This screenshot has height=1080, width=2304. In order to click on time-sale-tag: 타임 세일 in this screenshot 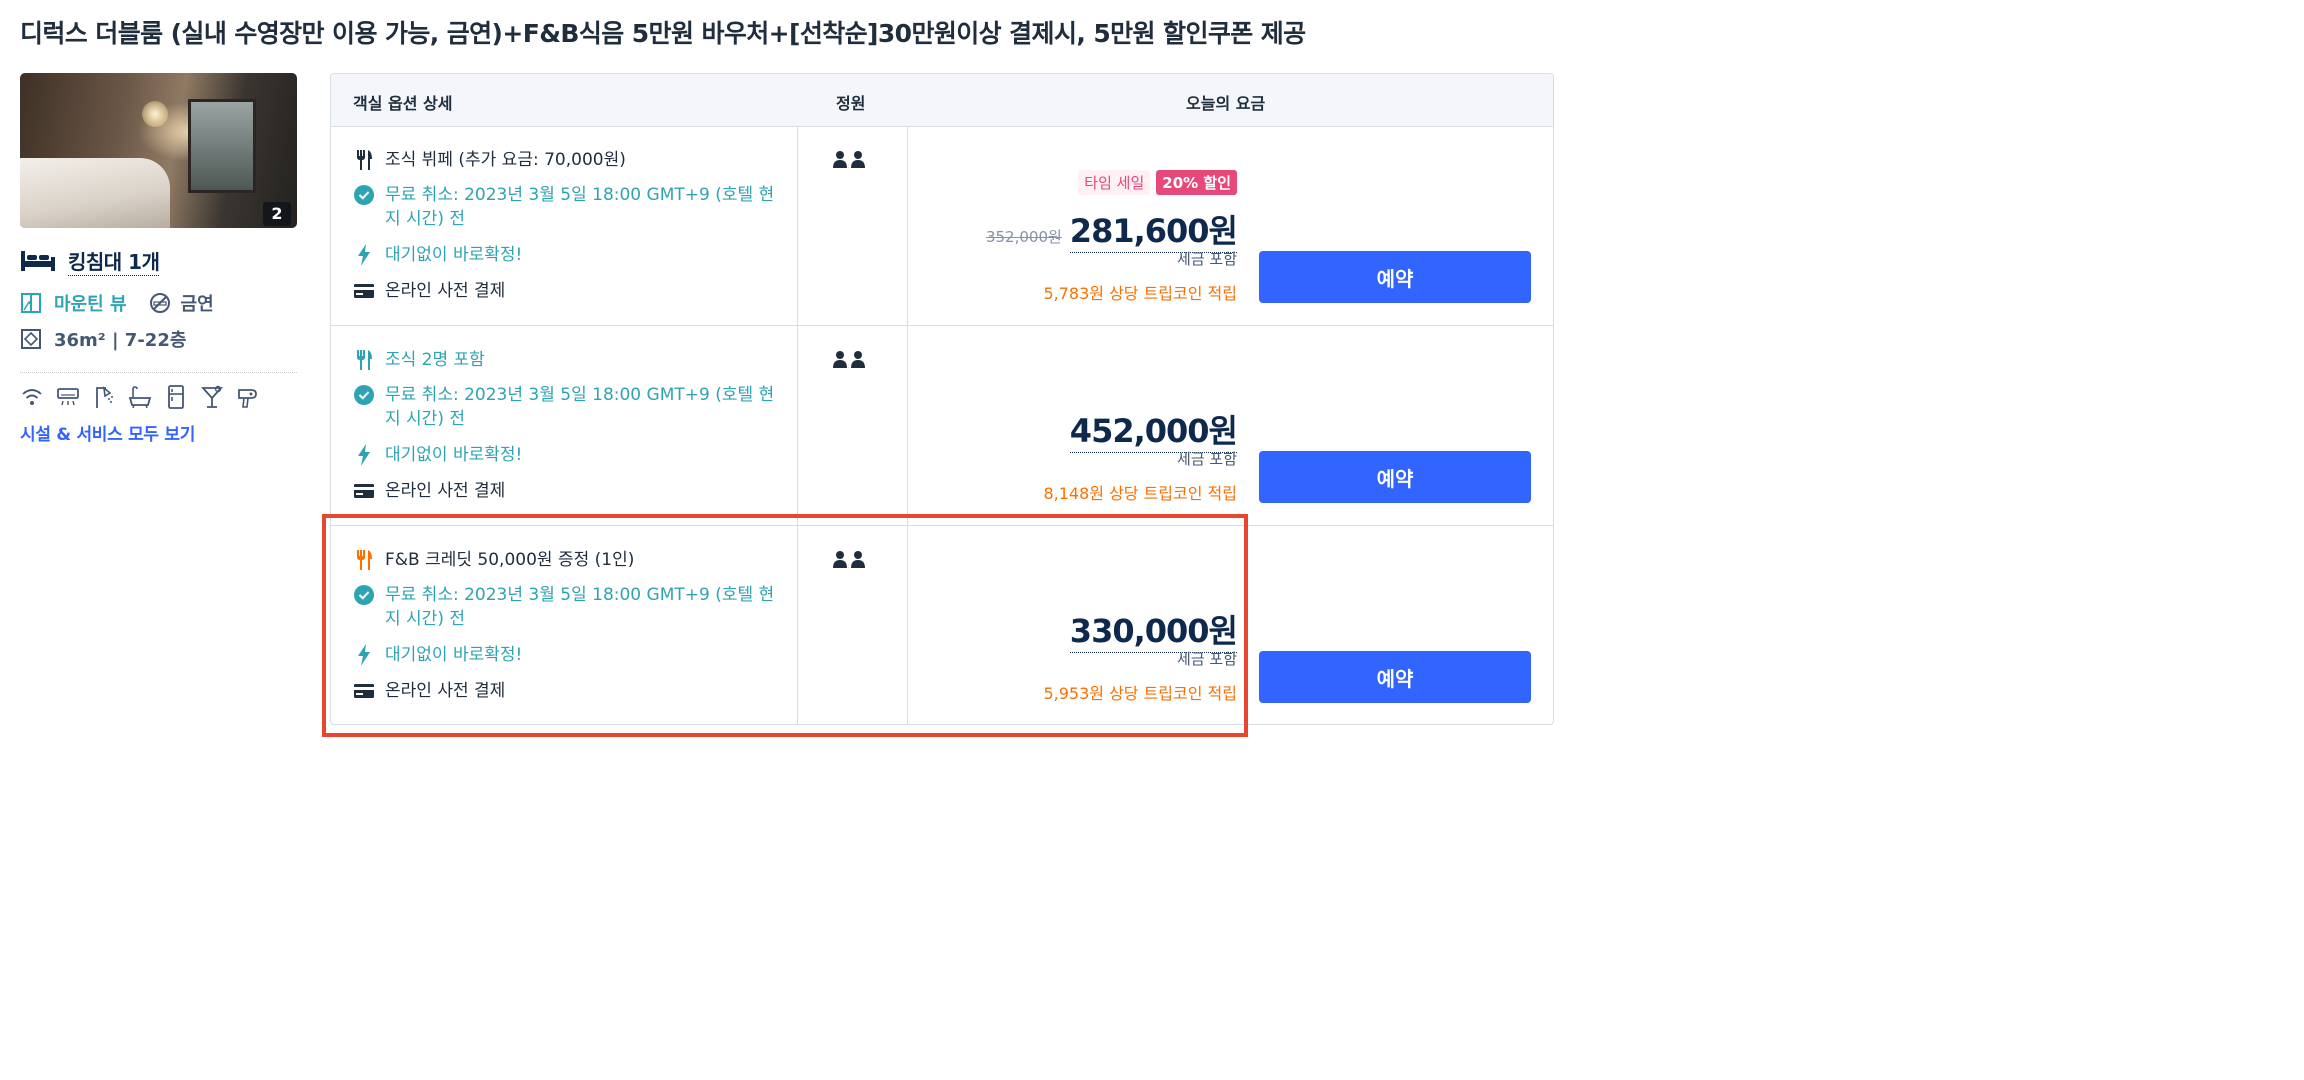, I will do `click(1114, 182)`.